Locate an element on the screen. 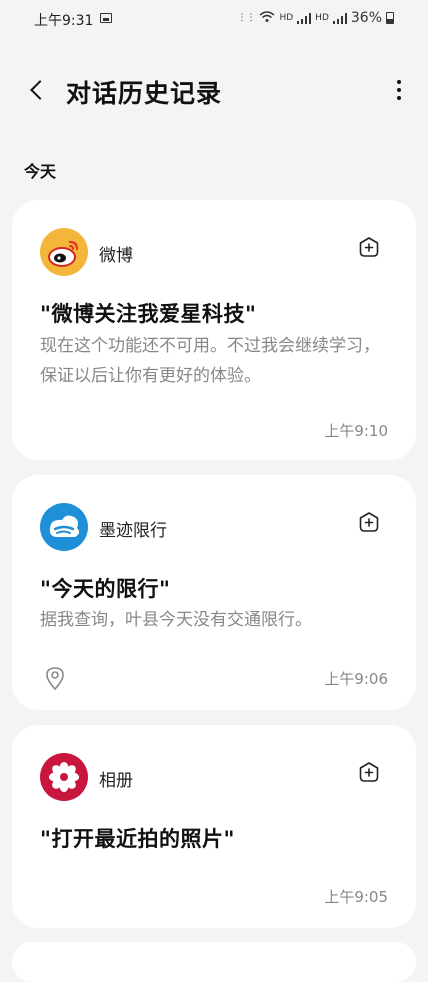 The width and height of the screenshot is (428, 982). app-name: 墨迹限行 is located at coordinates (133, 531).